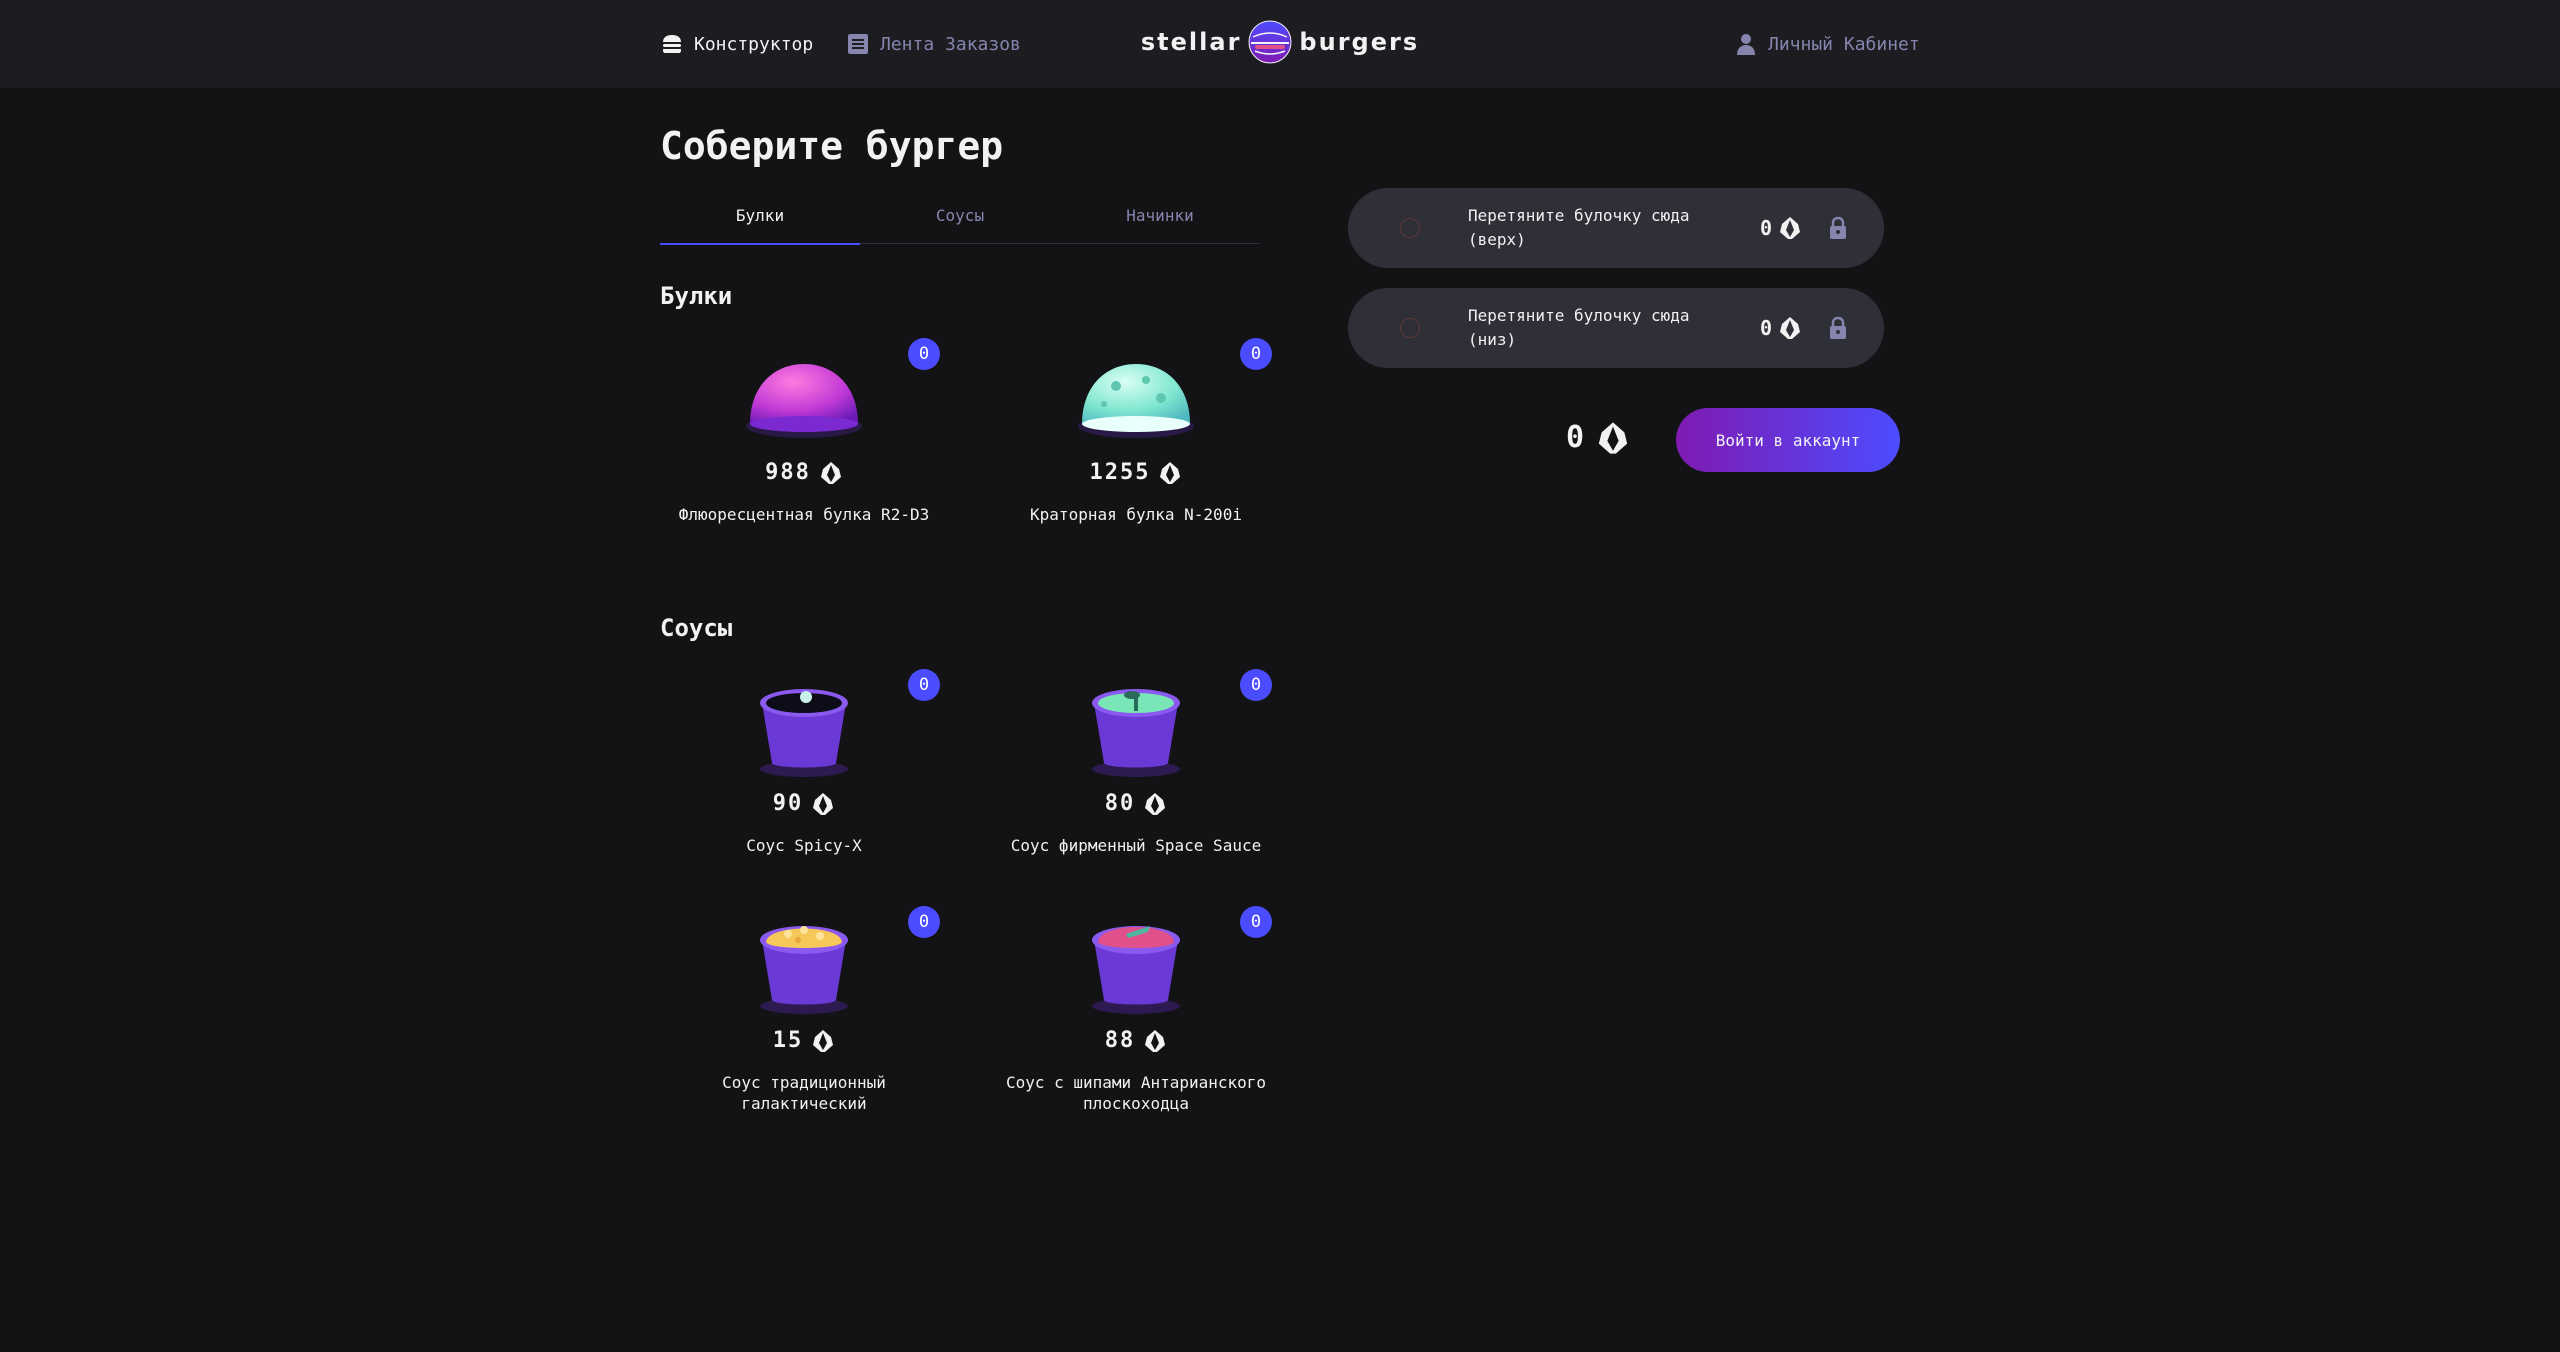  What do you see at coordinates (1575, 437) in the screenshot?
I see `total-value: 0` at bounding box center [1575, 437].